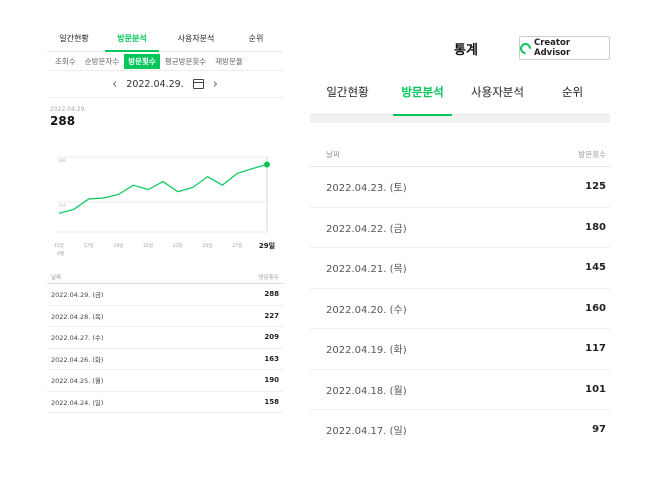 This screenshot has width=652, height=488. Describe the element at coordinates (595, 389) in the screenshot. I see `row-count: 101` at that location.